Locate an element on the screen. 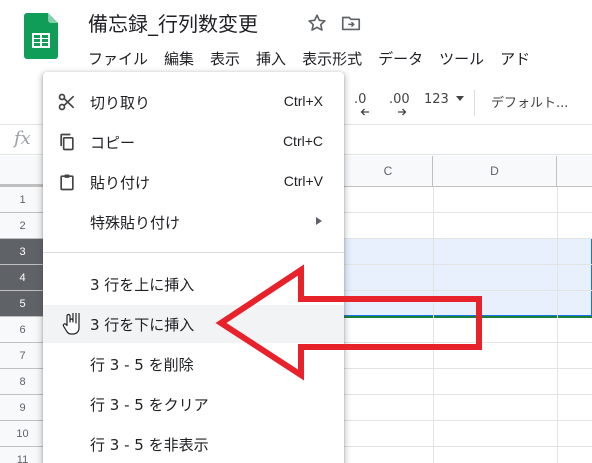 Image resolution: width=592 pixels, height=463 pixels. menu-edit: 編集 is located at coordinates (179, 59).